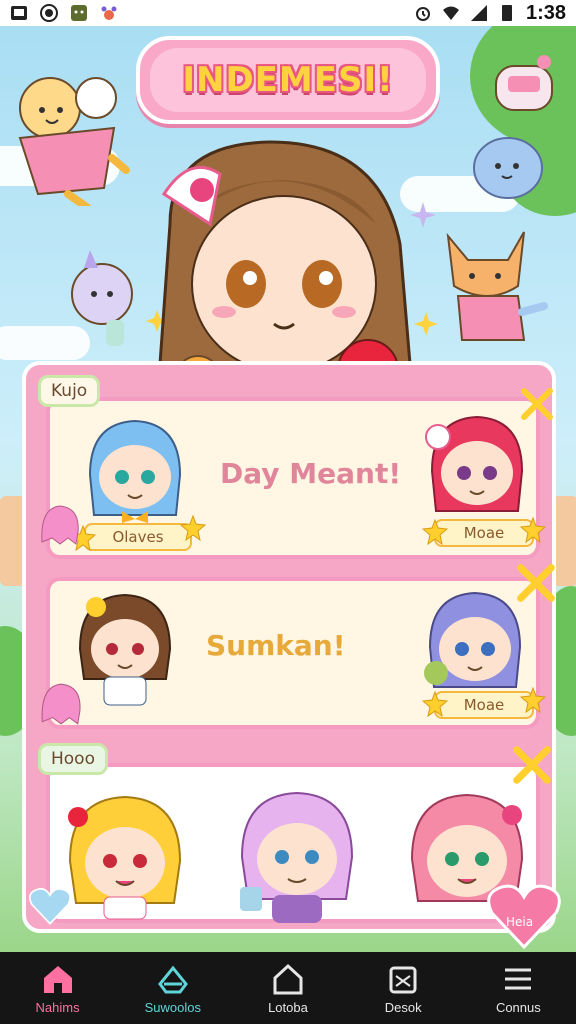  I want to click on nav-label: Connus, so click(518, 1007).